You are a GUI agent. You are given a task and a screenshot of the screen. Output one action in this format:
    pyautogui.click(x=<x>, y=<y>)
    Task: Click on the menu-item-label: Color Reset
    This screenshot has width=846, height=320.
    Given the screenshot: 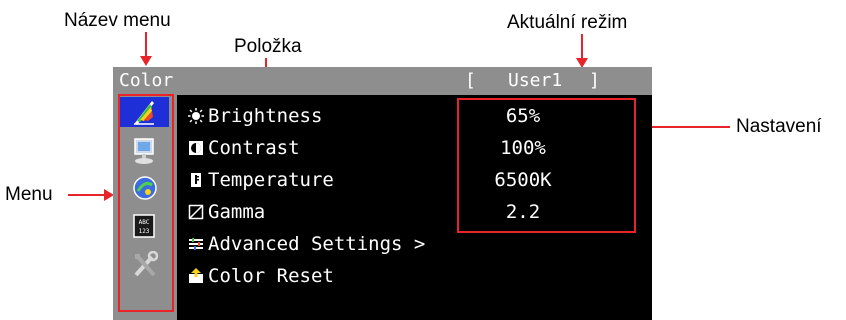 What is the action you would take?
    pyautogui.click(x=271, y=276)
    